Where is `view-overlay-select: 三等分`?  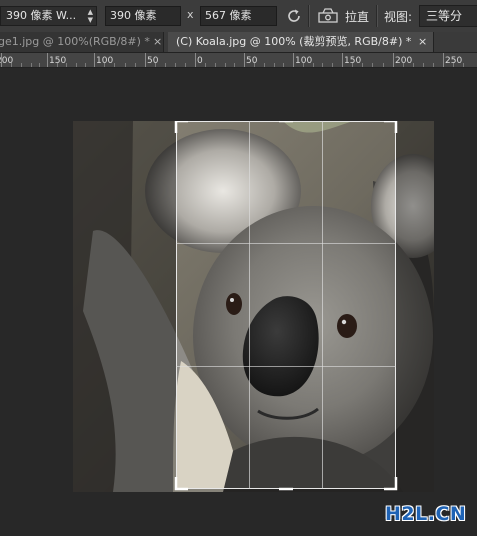
view-overlay-select: 三等分 is located at coordinates (448, 16).